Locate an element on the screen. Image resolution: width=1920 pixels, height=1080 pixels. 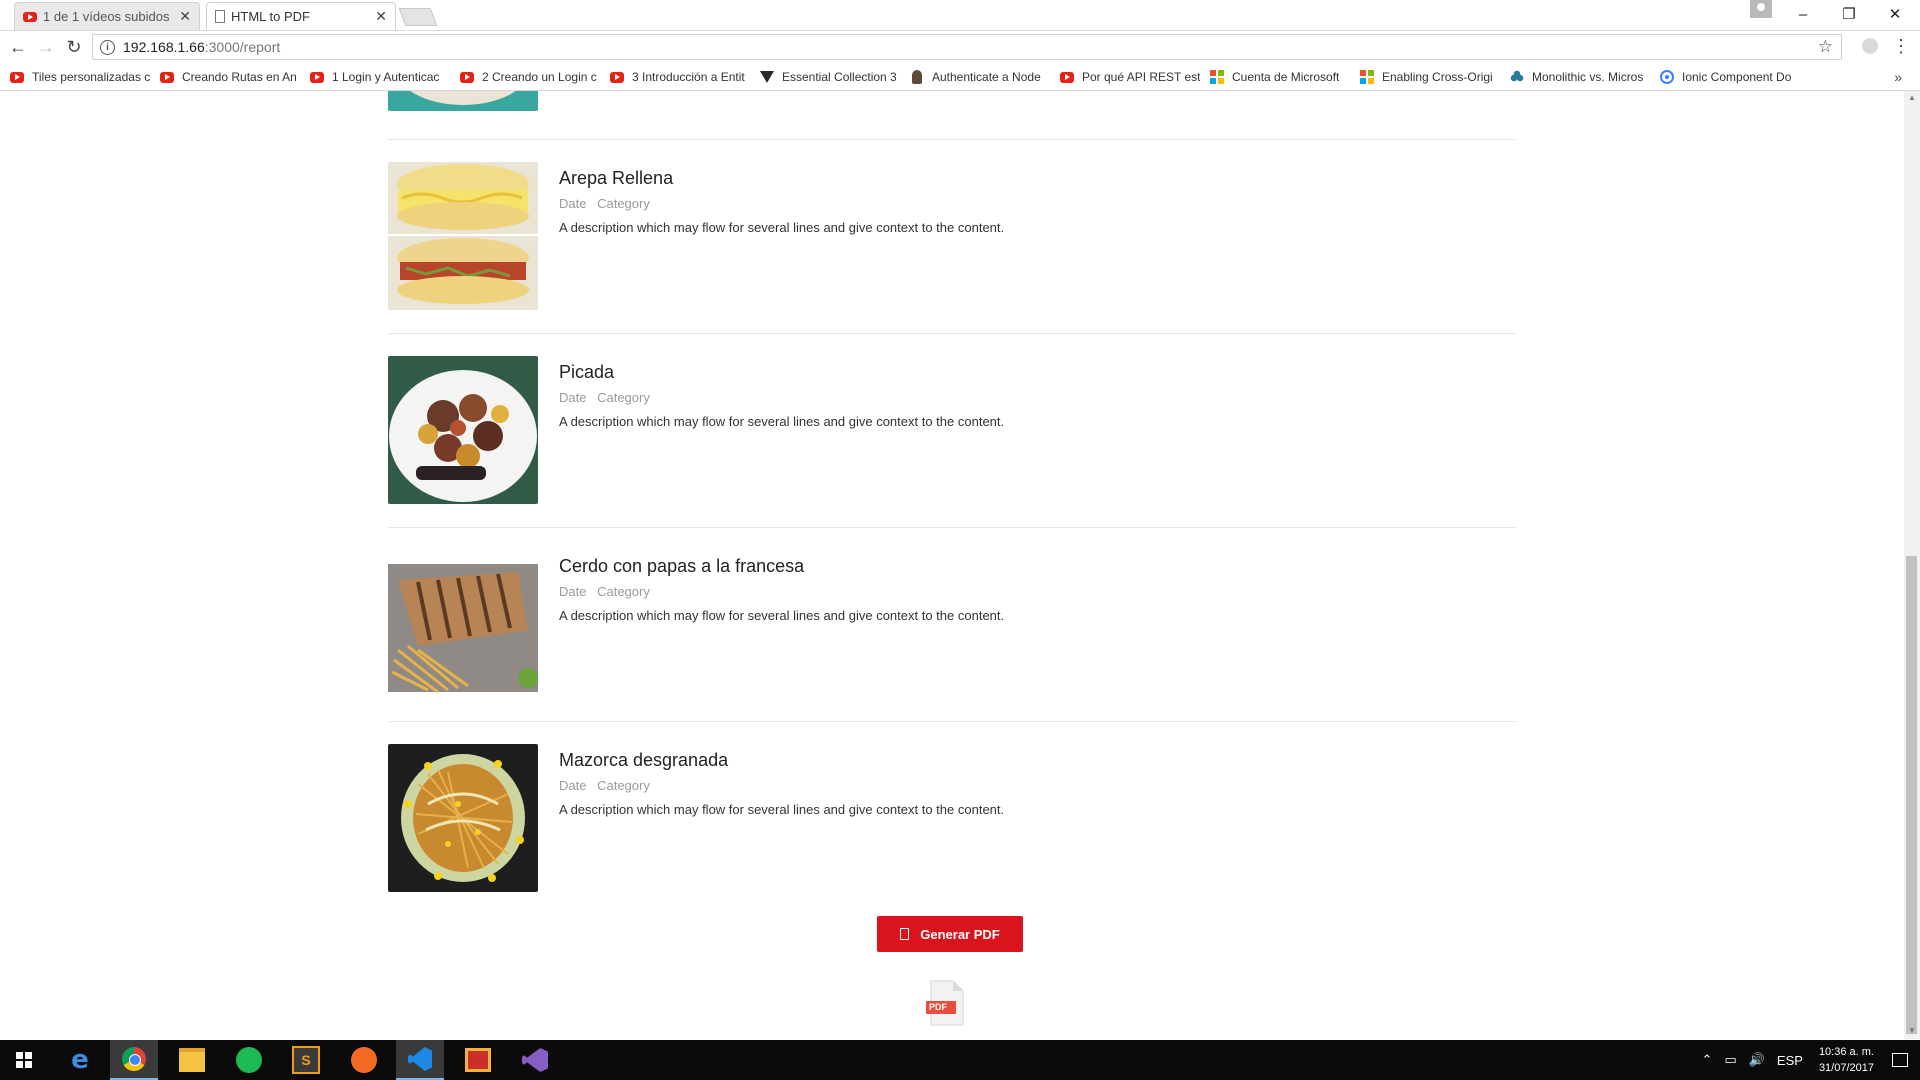
tab-youtube: 1 de 1 vídeos subidos - Y ✕ is located at coordinates (107, 16).